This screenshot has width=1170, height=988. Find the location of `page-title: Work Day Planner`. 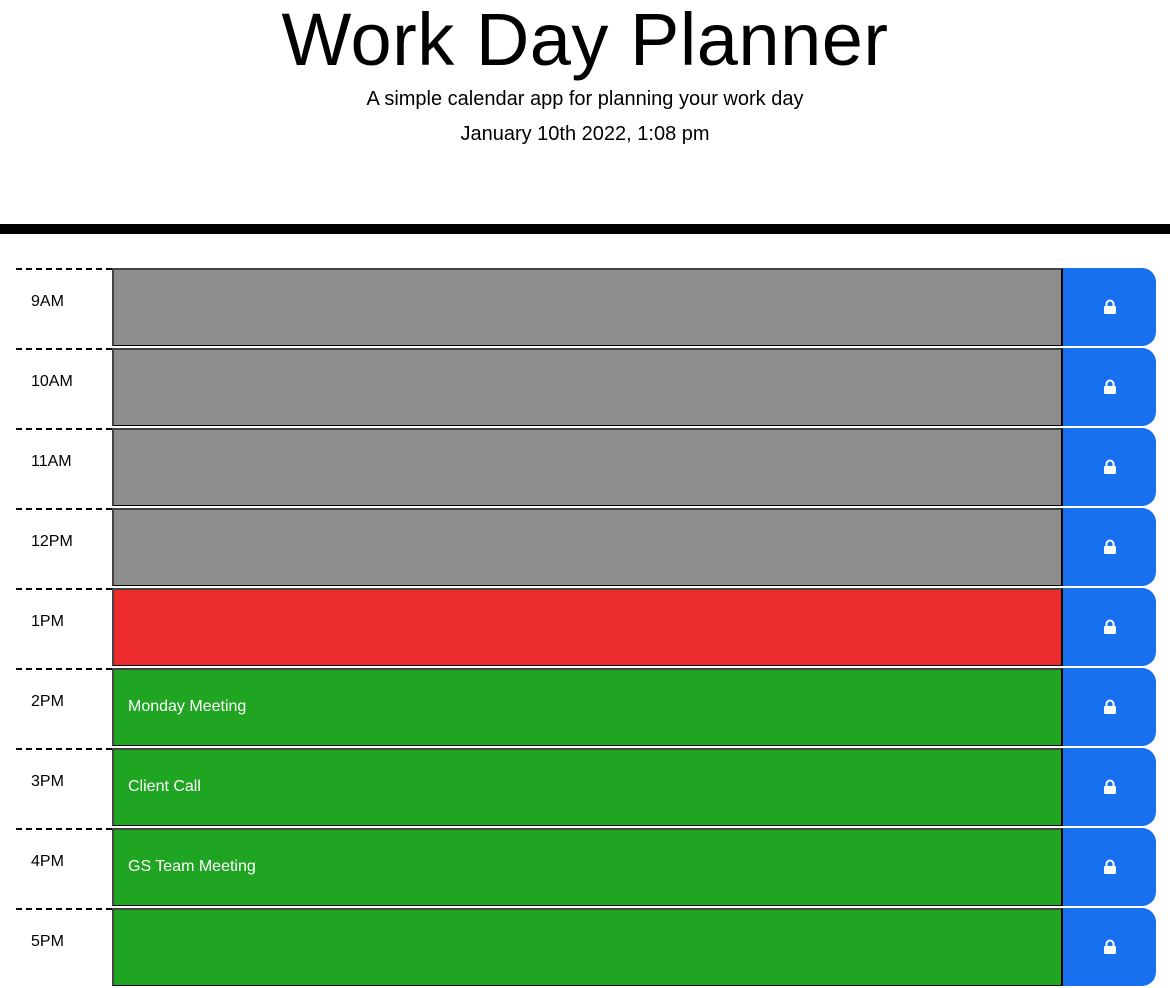

page-title: Work Day Planner is located at coordinates (585, 40).